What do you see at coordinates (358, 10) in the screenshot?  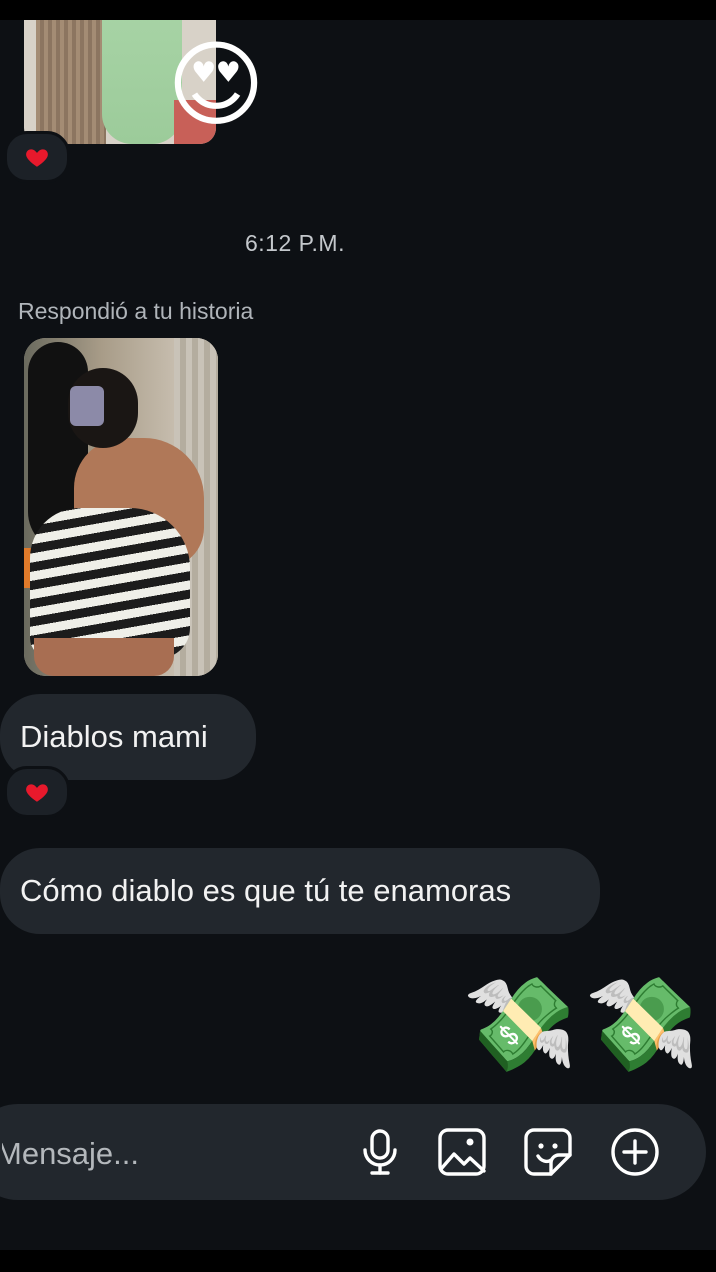 I see `top-bar` at bounding box center [358, 10].